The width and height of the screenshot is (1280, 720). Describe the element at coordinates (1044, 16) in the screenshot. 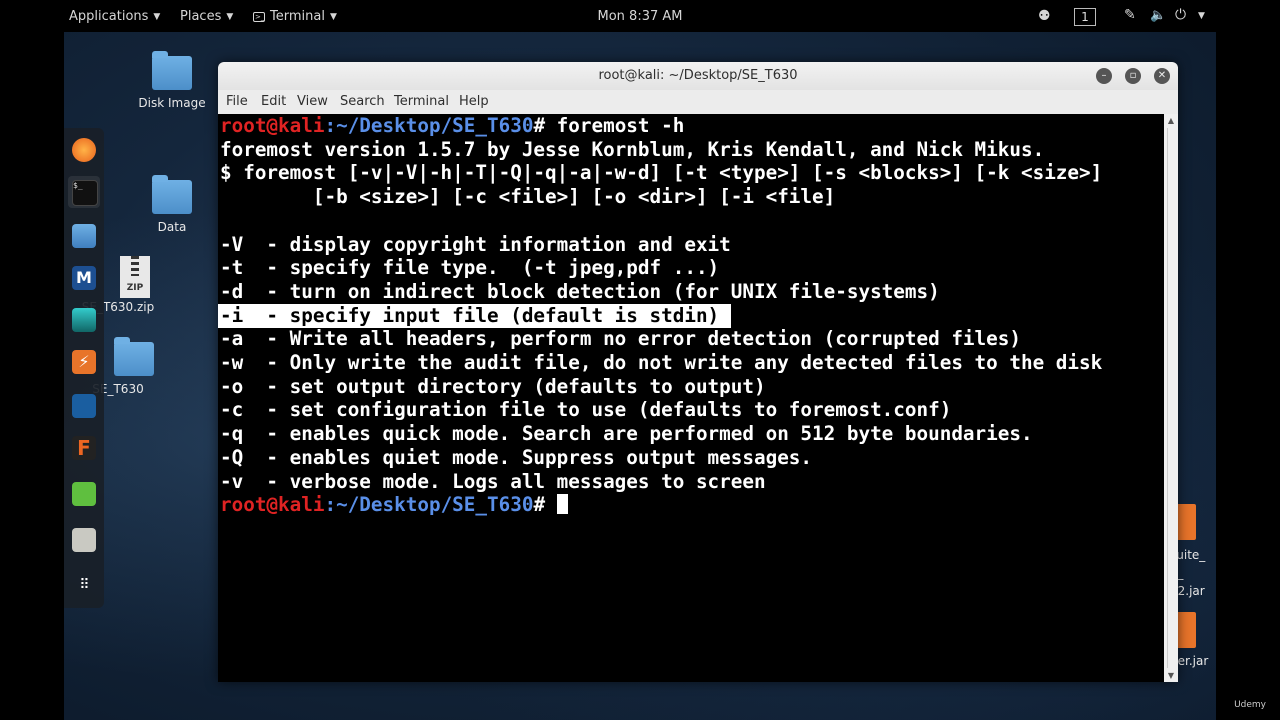

I see `users-icon: ⚉` at that location.